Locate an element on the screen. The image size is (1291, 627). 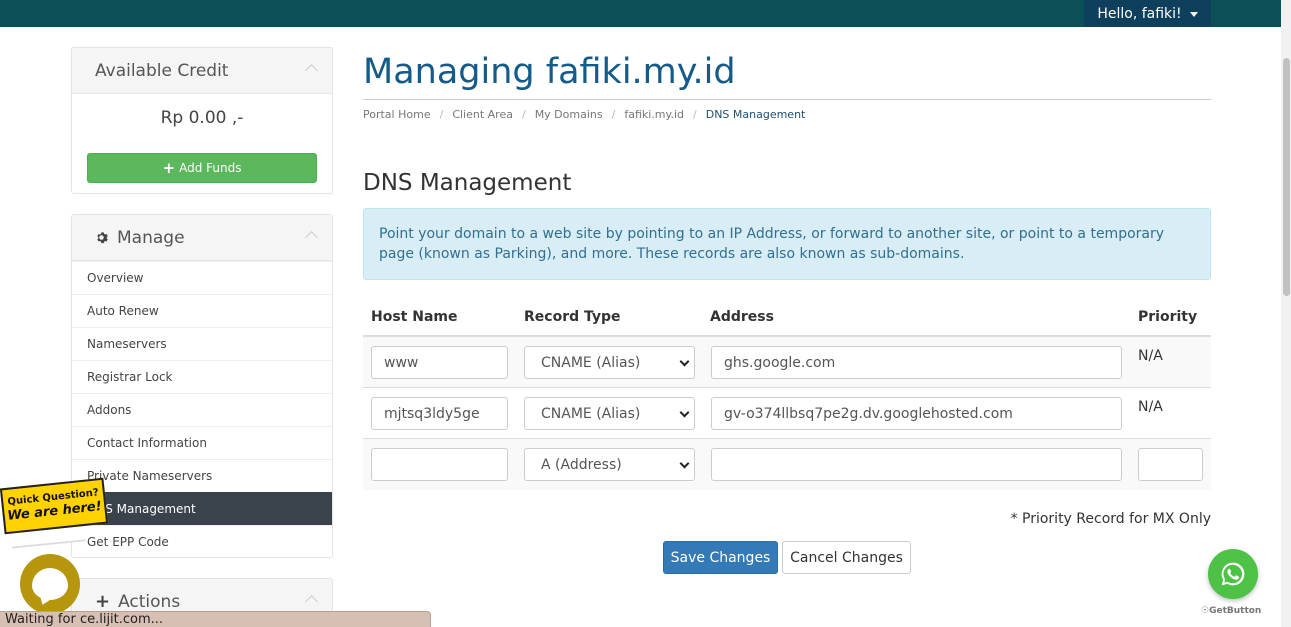
table-row: www CNAME (Alias) ghs.google.com N/A is located at coordinates (787, 362).